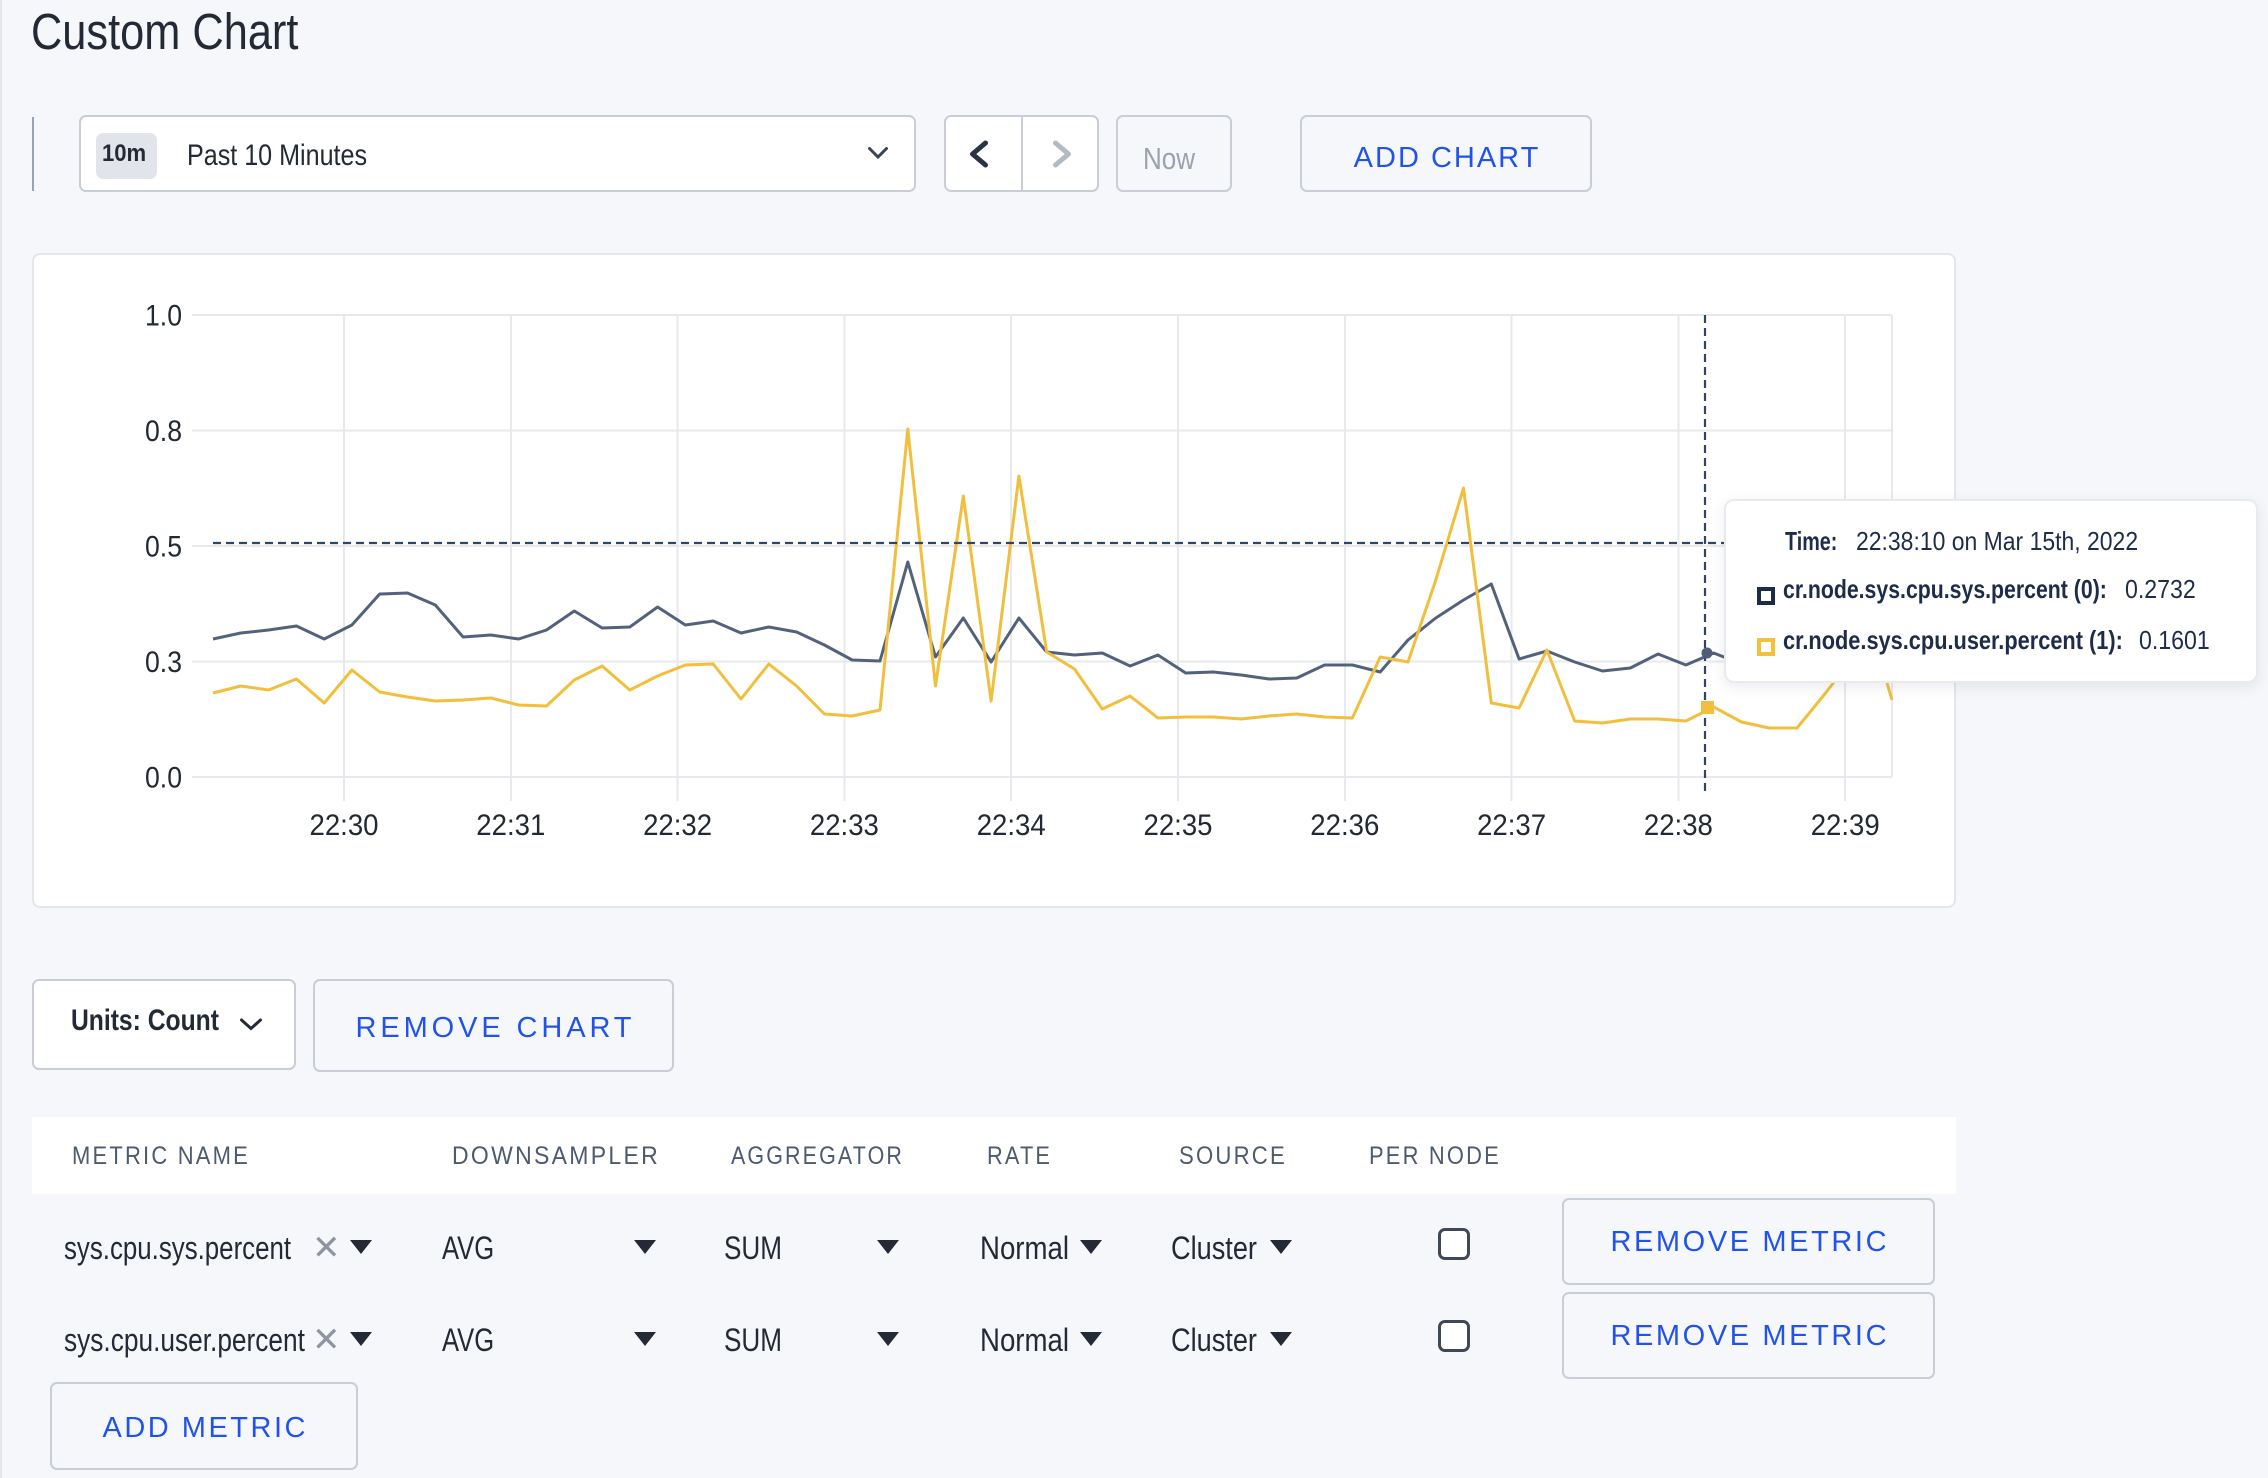  Describe the element at coordinates (844, 825) in the screenshot. I see `svg-text: 22:33` at that location.